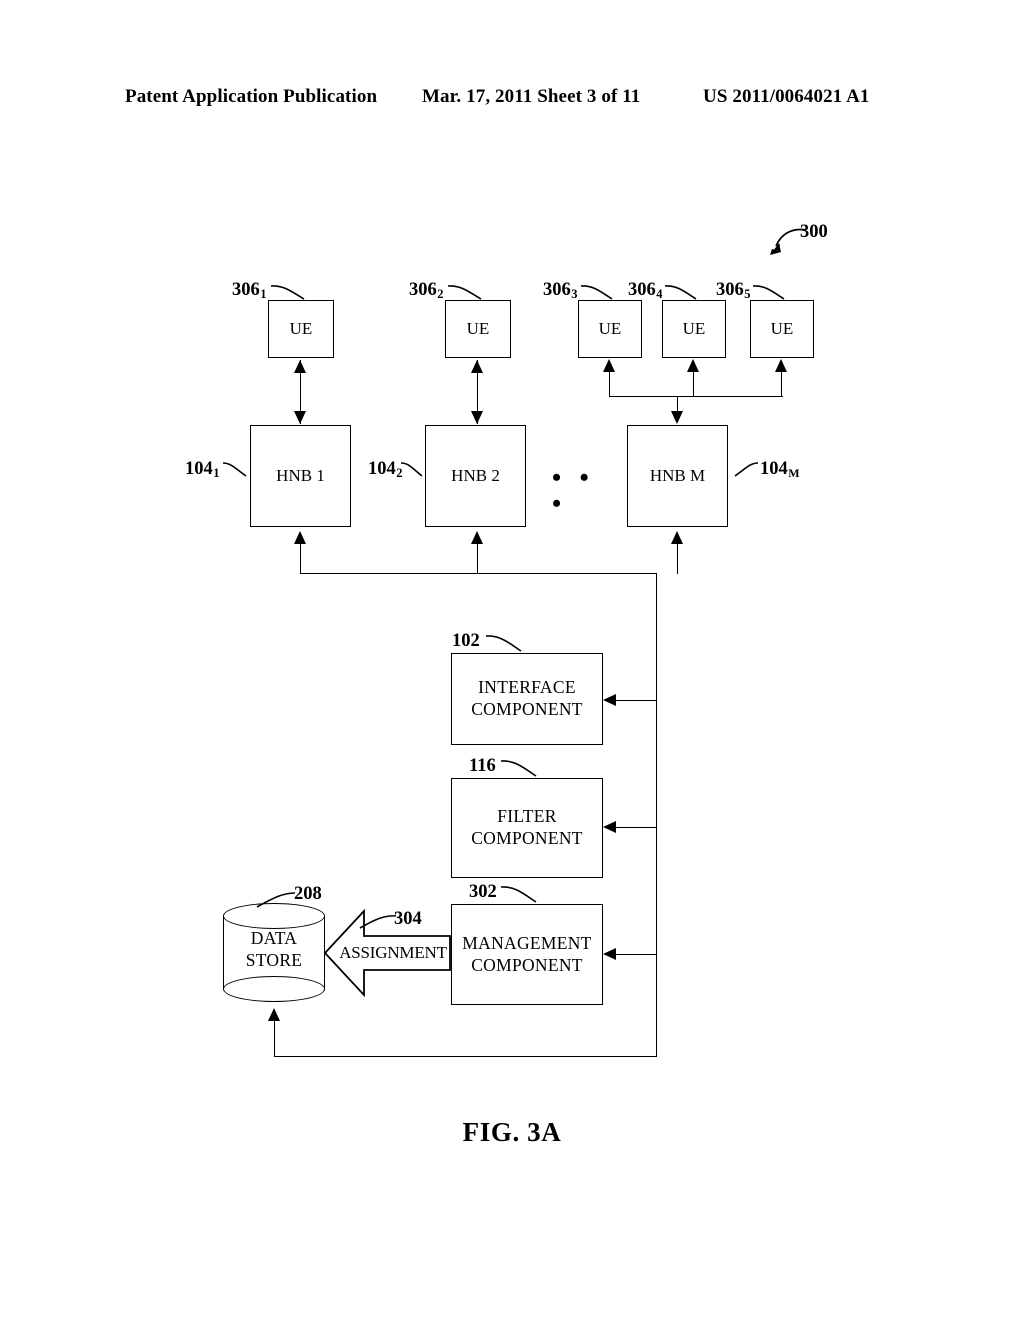 Image resolution: width=1024 pixels, height=1320 pixels. I want to click on ue-box-4: UE, so click(694, 329).